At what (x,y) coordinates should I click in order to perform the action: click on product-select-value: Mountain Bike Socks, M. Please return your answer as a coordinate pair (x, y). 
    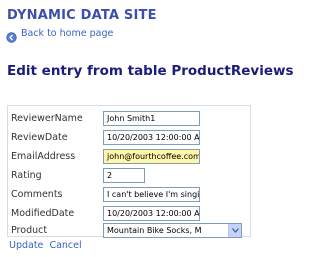
    Looking at the image, I should click on (154, 230).